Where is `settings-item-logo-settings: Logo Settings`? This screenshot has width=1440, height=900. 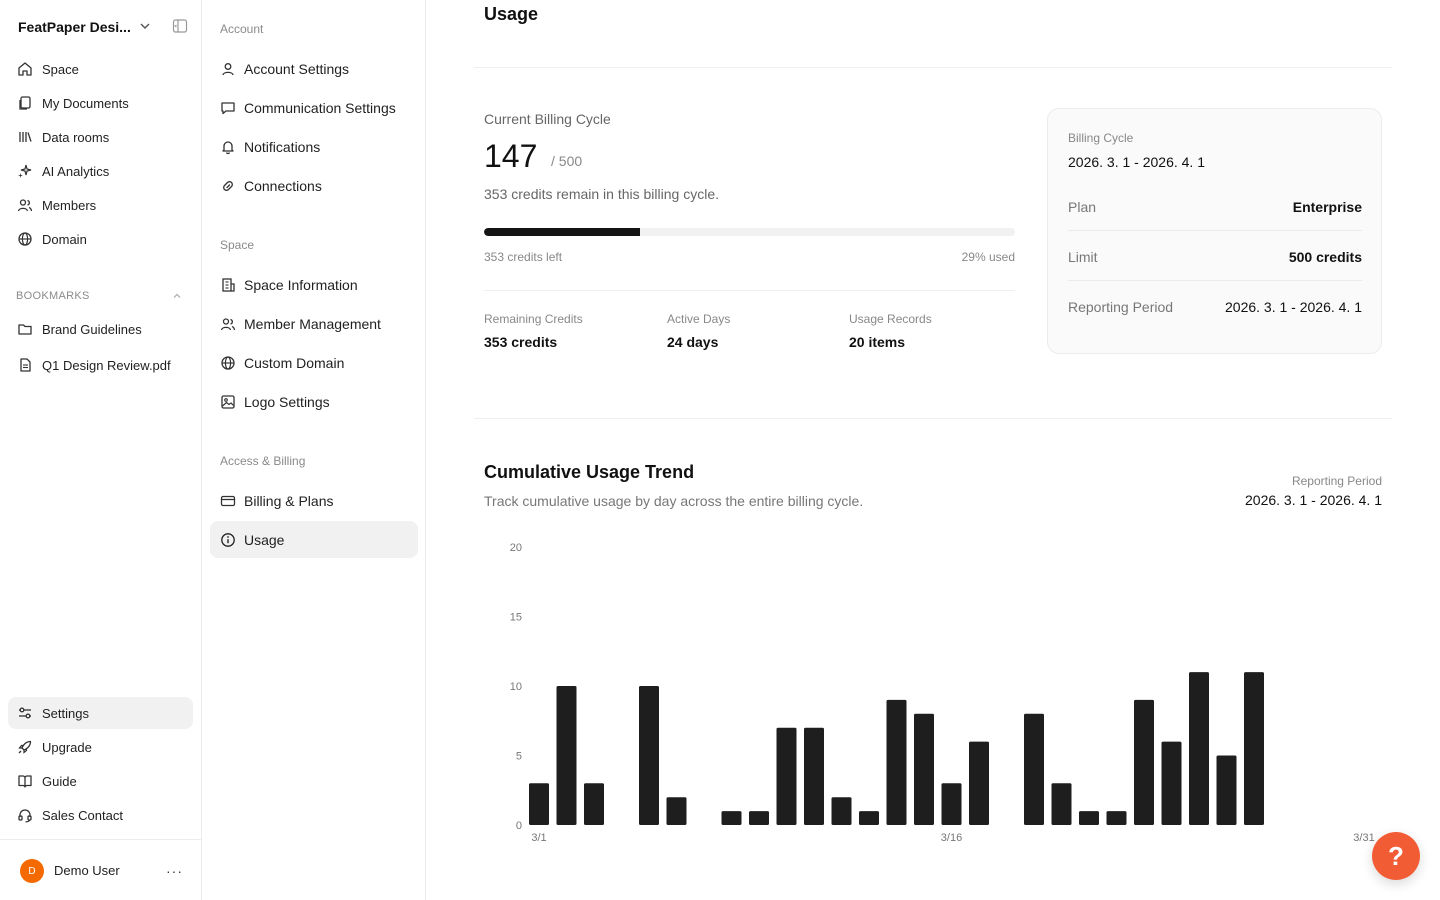
settings-item-logo-settings: Logo Settings is located at coordinates (314, 401).